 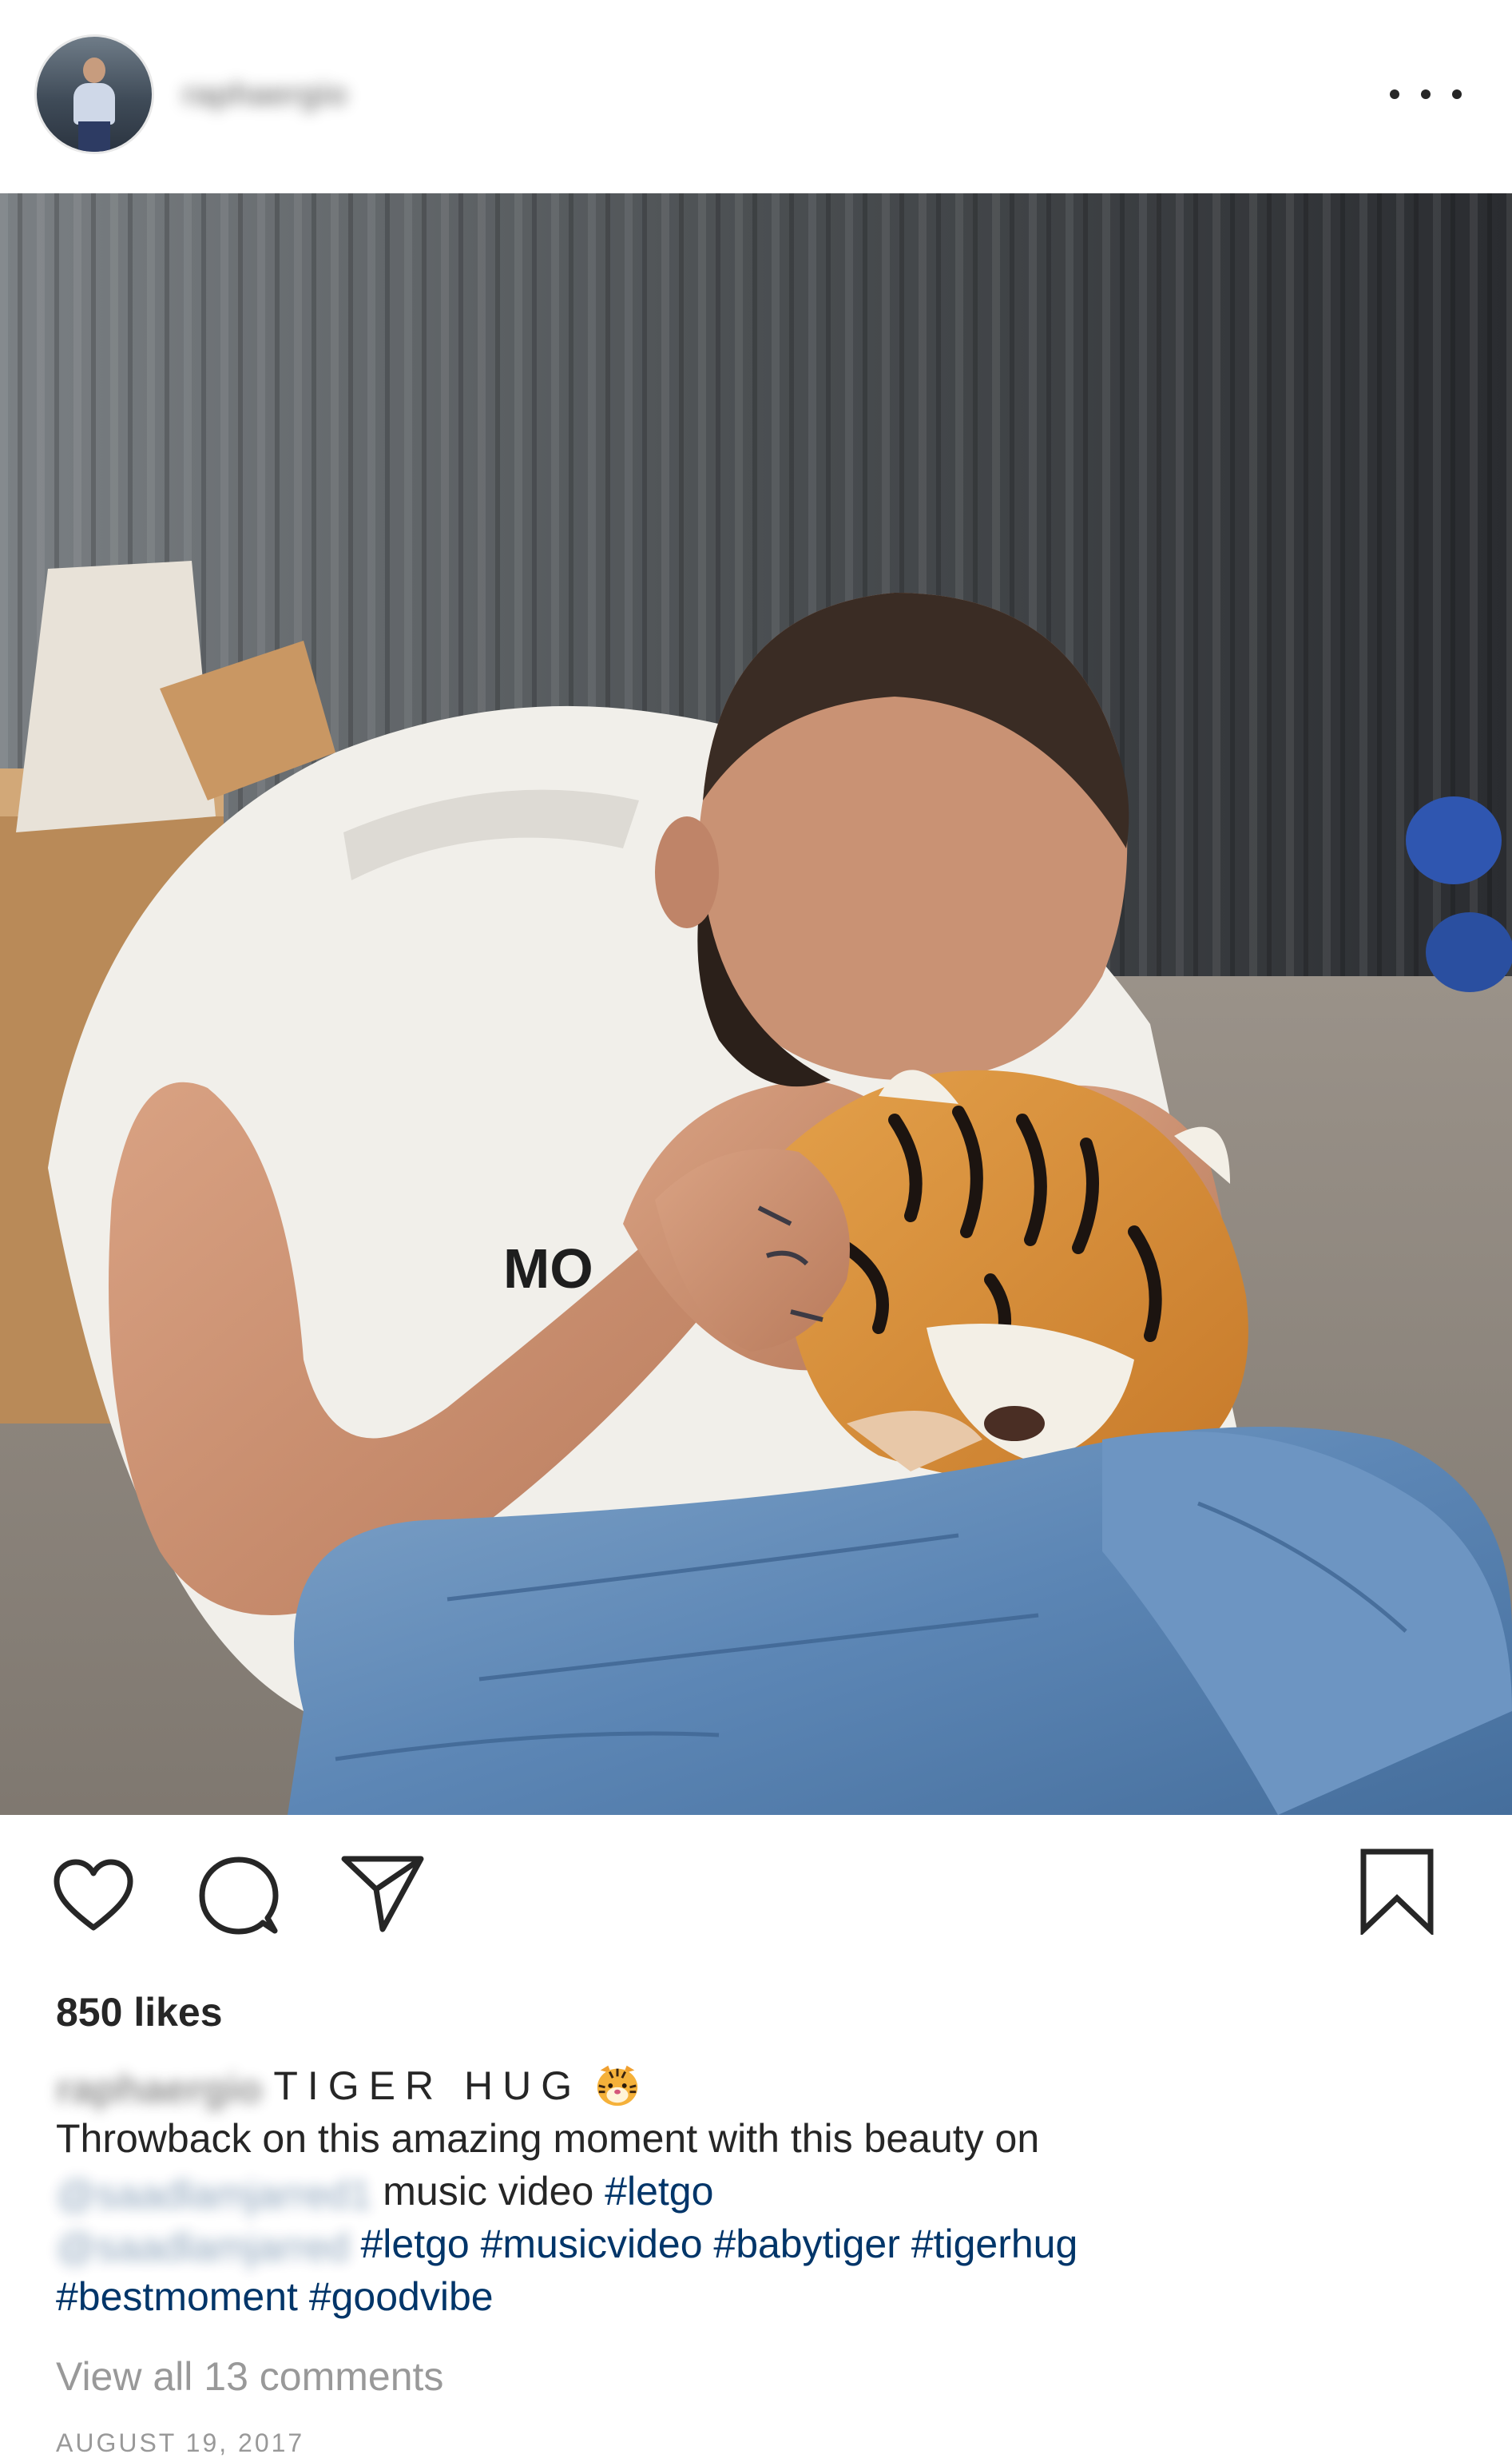 What do you see at coordinates (427, 2085) in the screenshot?
I see `caption-title: TIGER HUG` at bounding box center [427, 2085].